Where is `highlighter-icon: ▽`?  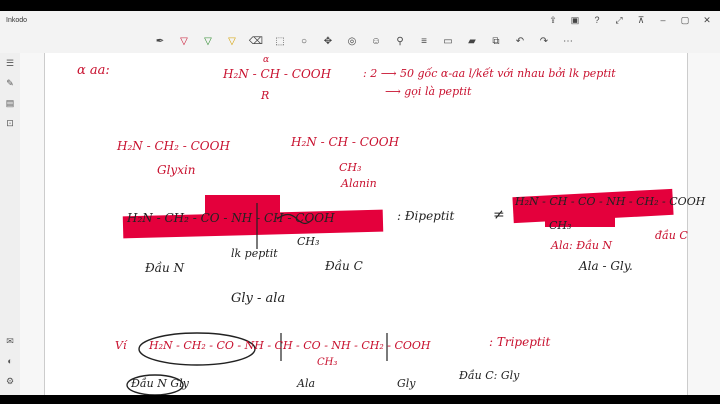
highlighter-icon: ▽ is located at coordinates (232, 41).